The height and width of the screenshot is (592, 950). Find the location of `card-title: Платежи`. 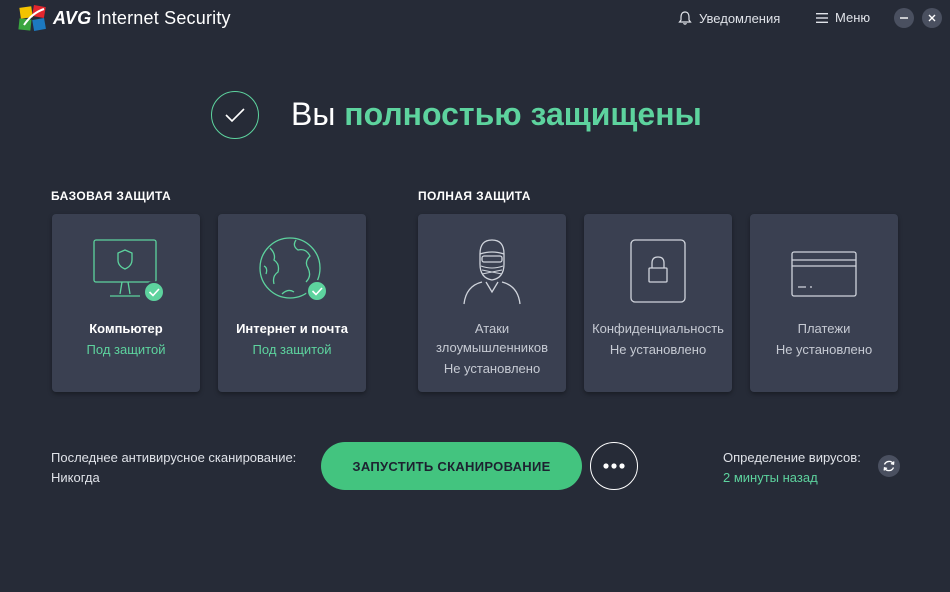

card-title: Платежи is located at coordinates (824, 328).